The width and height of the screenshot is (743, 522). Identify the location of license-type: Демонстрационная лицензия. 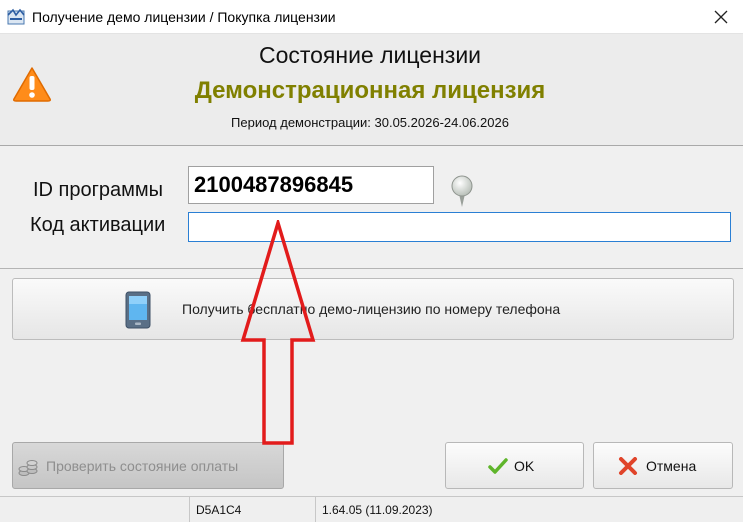
(370, 90).